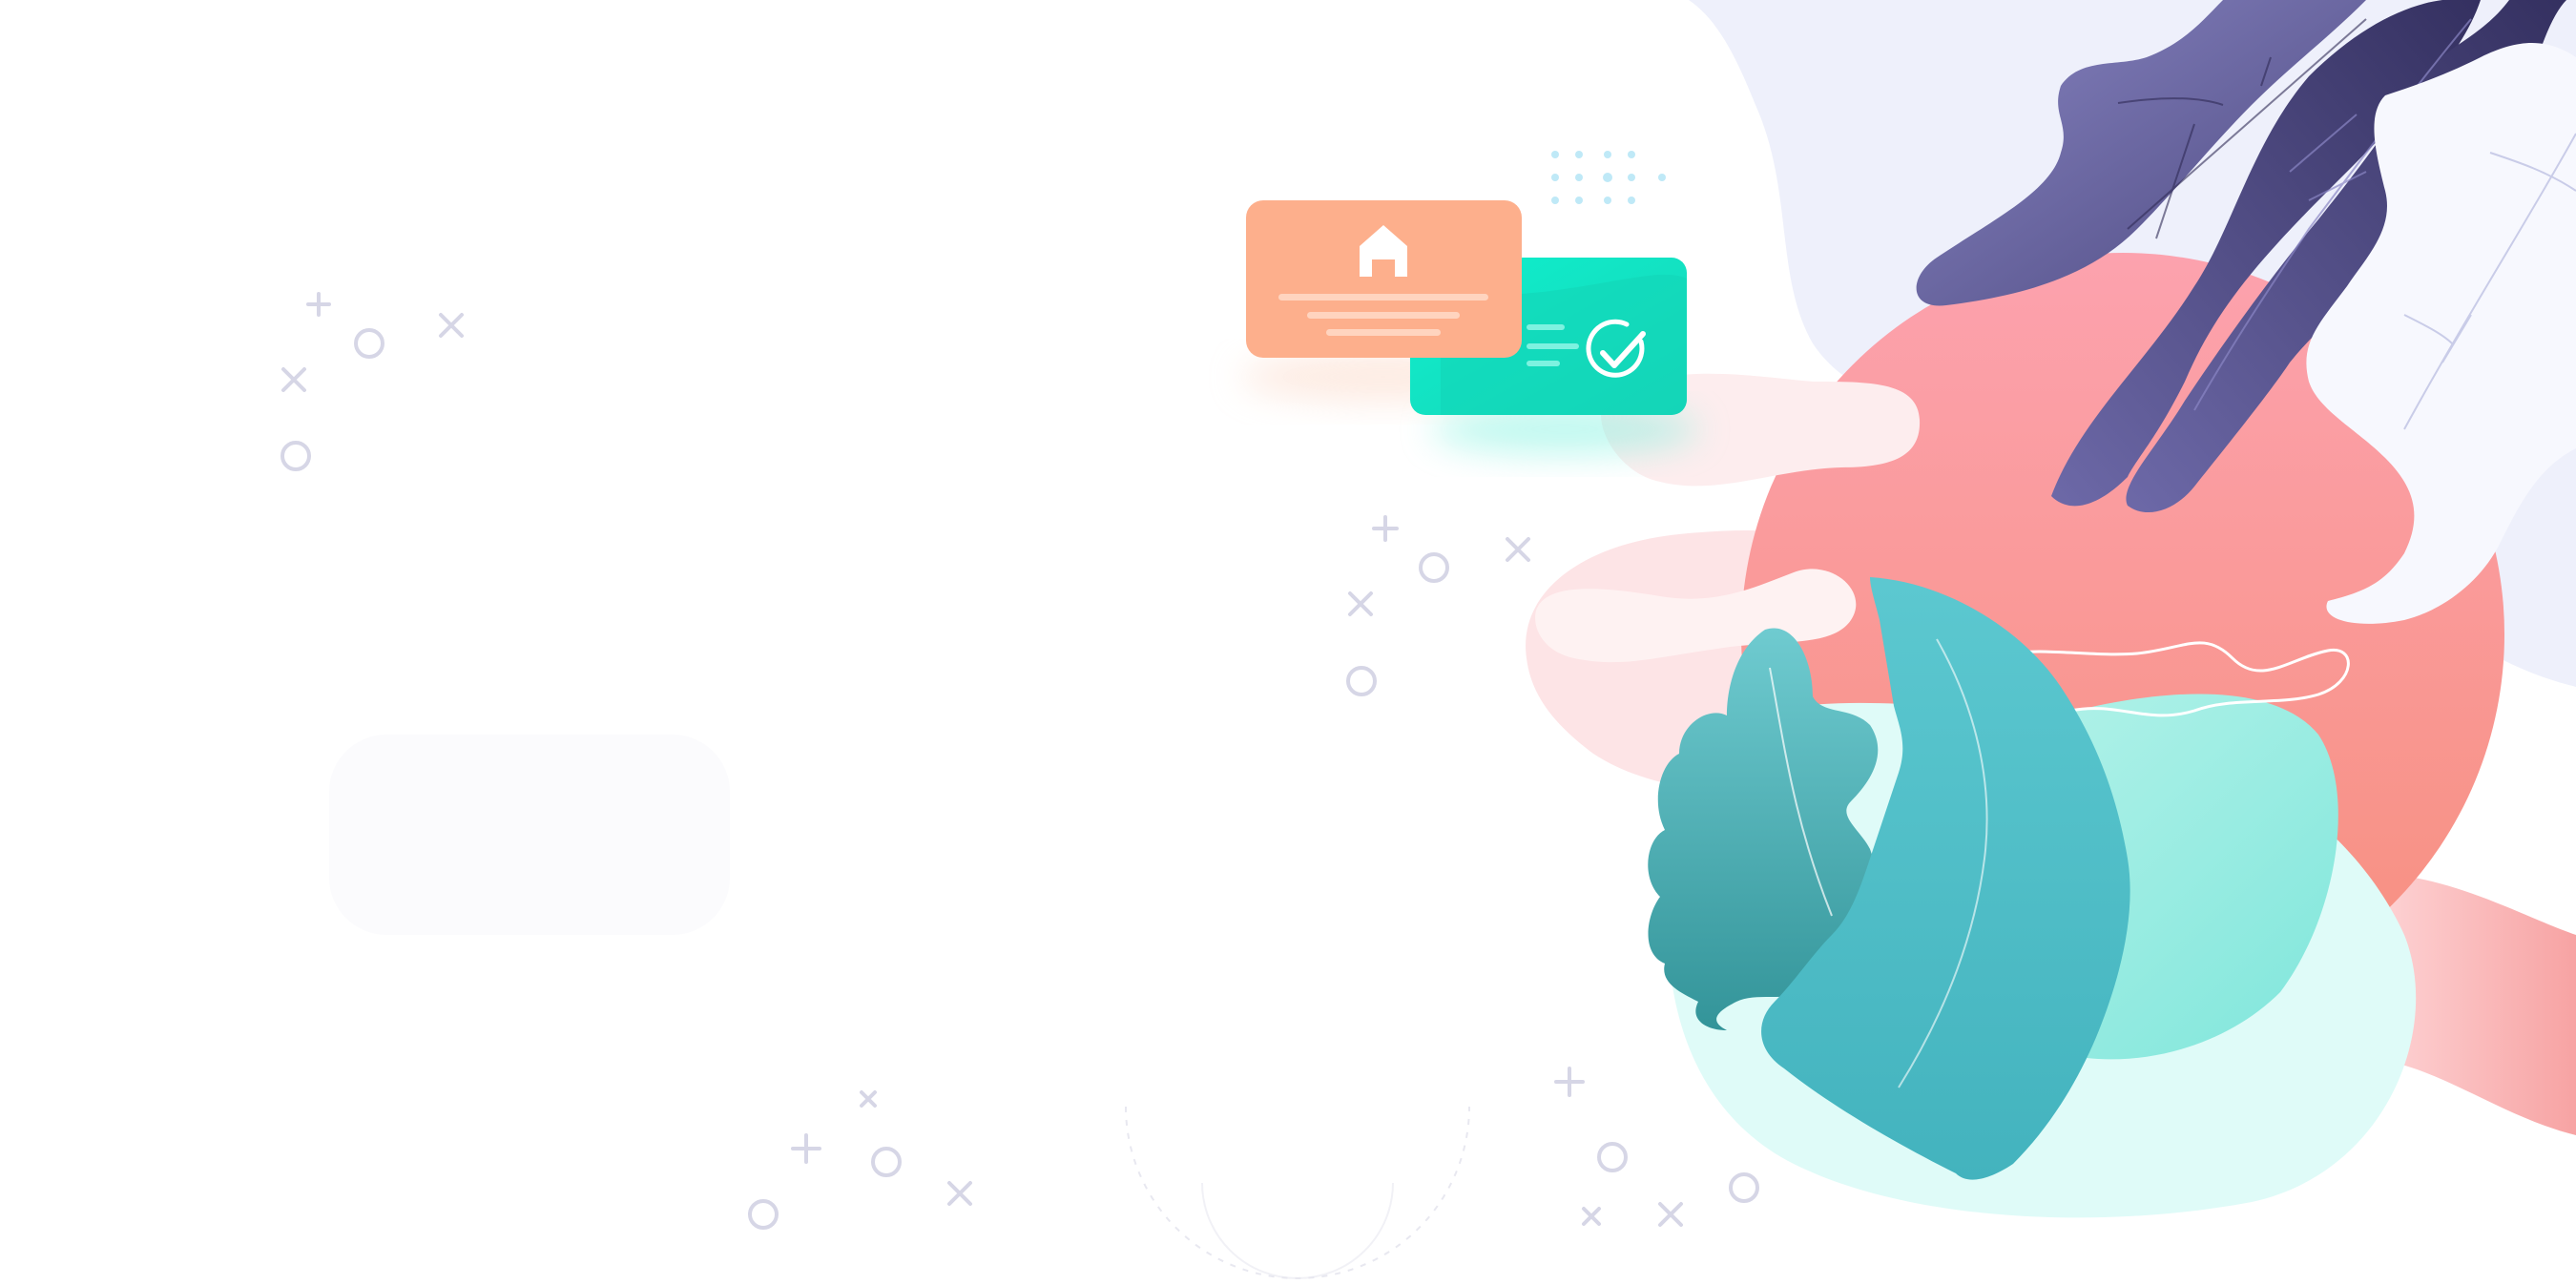 The width and height of the screenshot is (2576, 1285). Describe the element at coordinates (372, 381) in the screenshot. I see `deco-marks-left` at that location.